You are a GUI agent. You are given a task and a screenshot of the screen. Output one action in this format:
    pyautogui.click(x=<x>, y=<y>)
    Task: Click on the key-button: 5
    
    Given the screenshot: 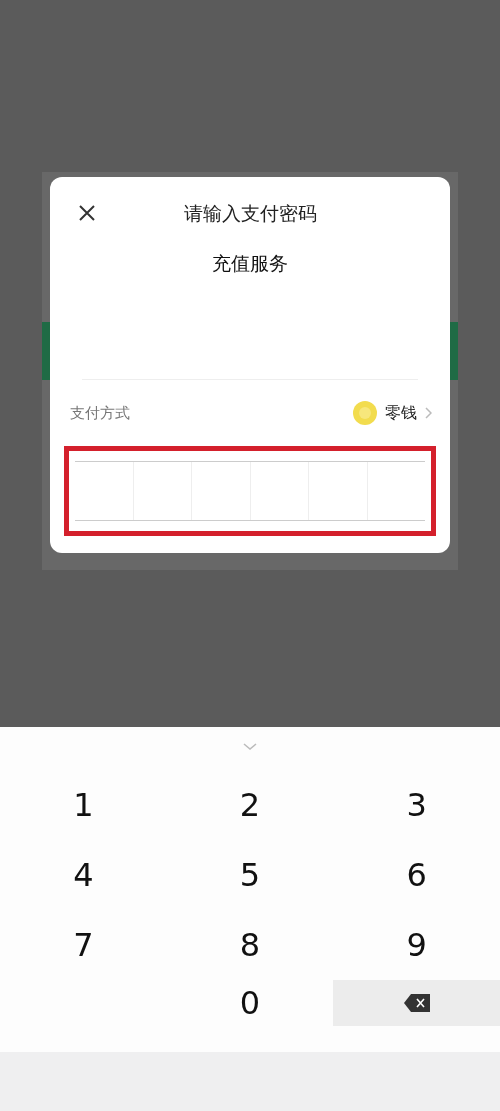 What is the action you would take?
    pyautogui.click(x=250, y=875)
    